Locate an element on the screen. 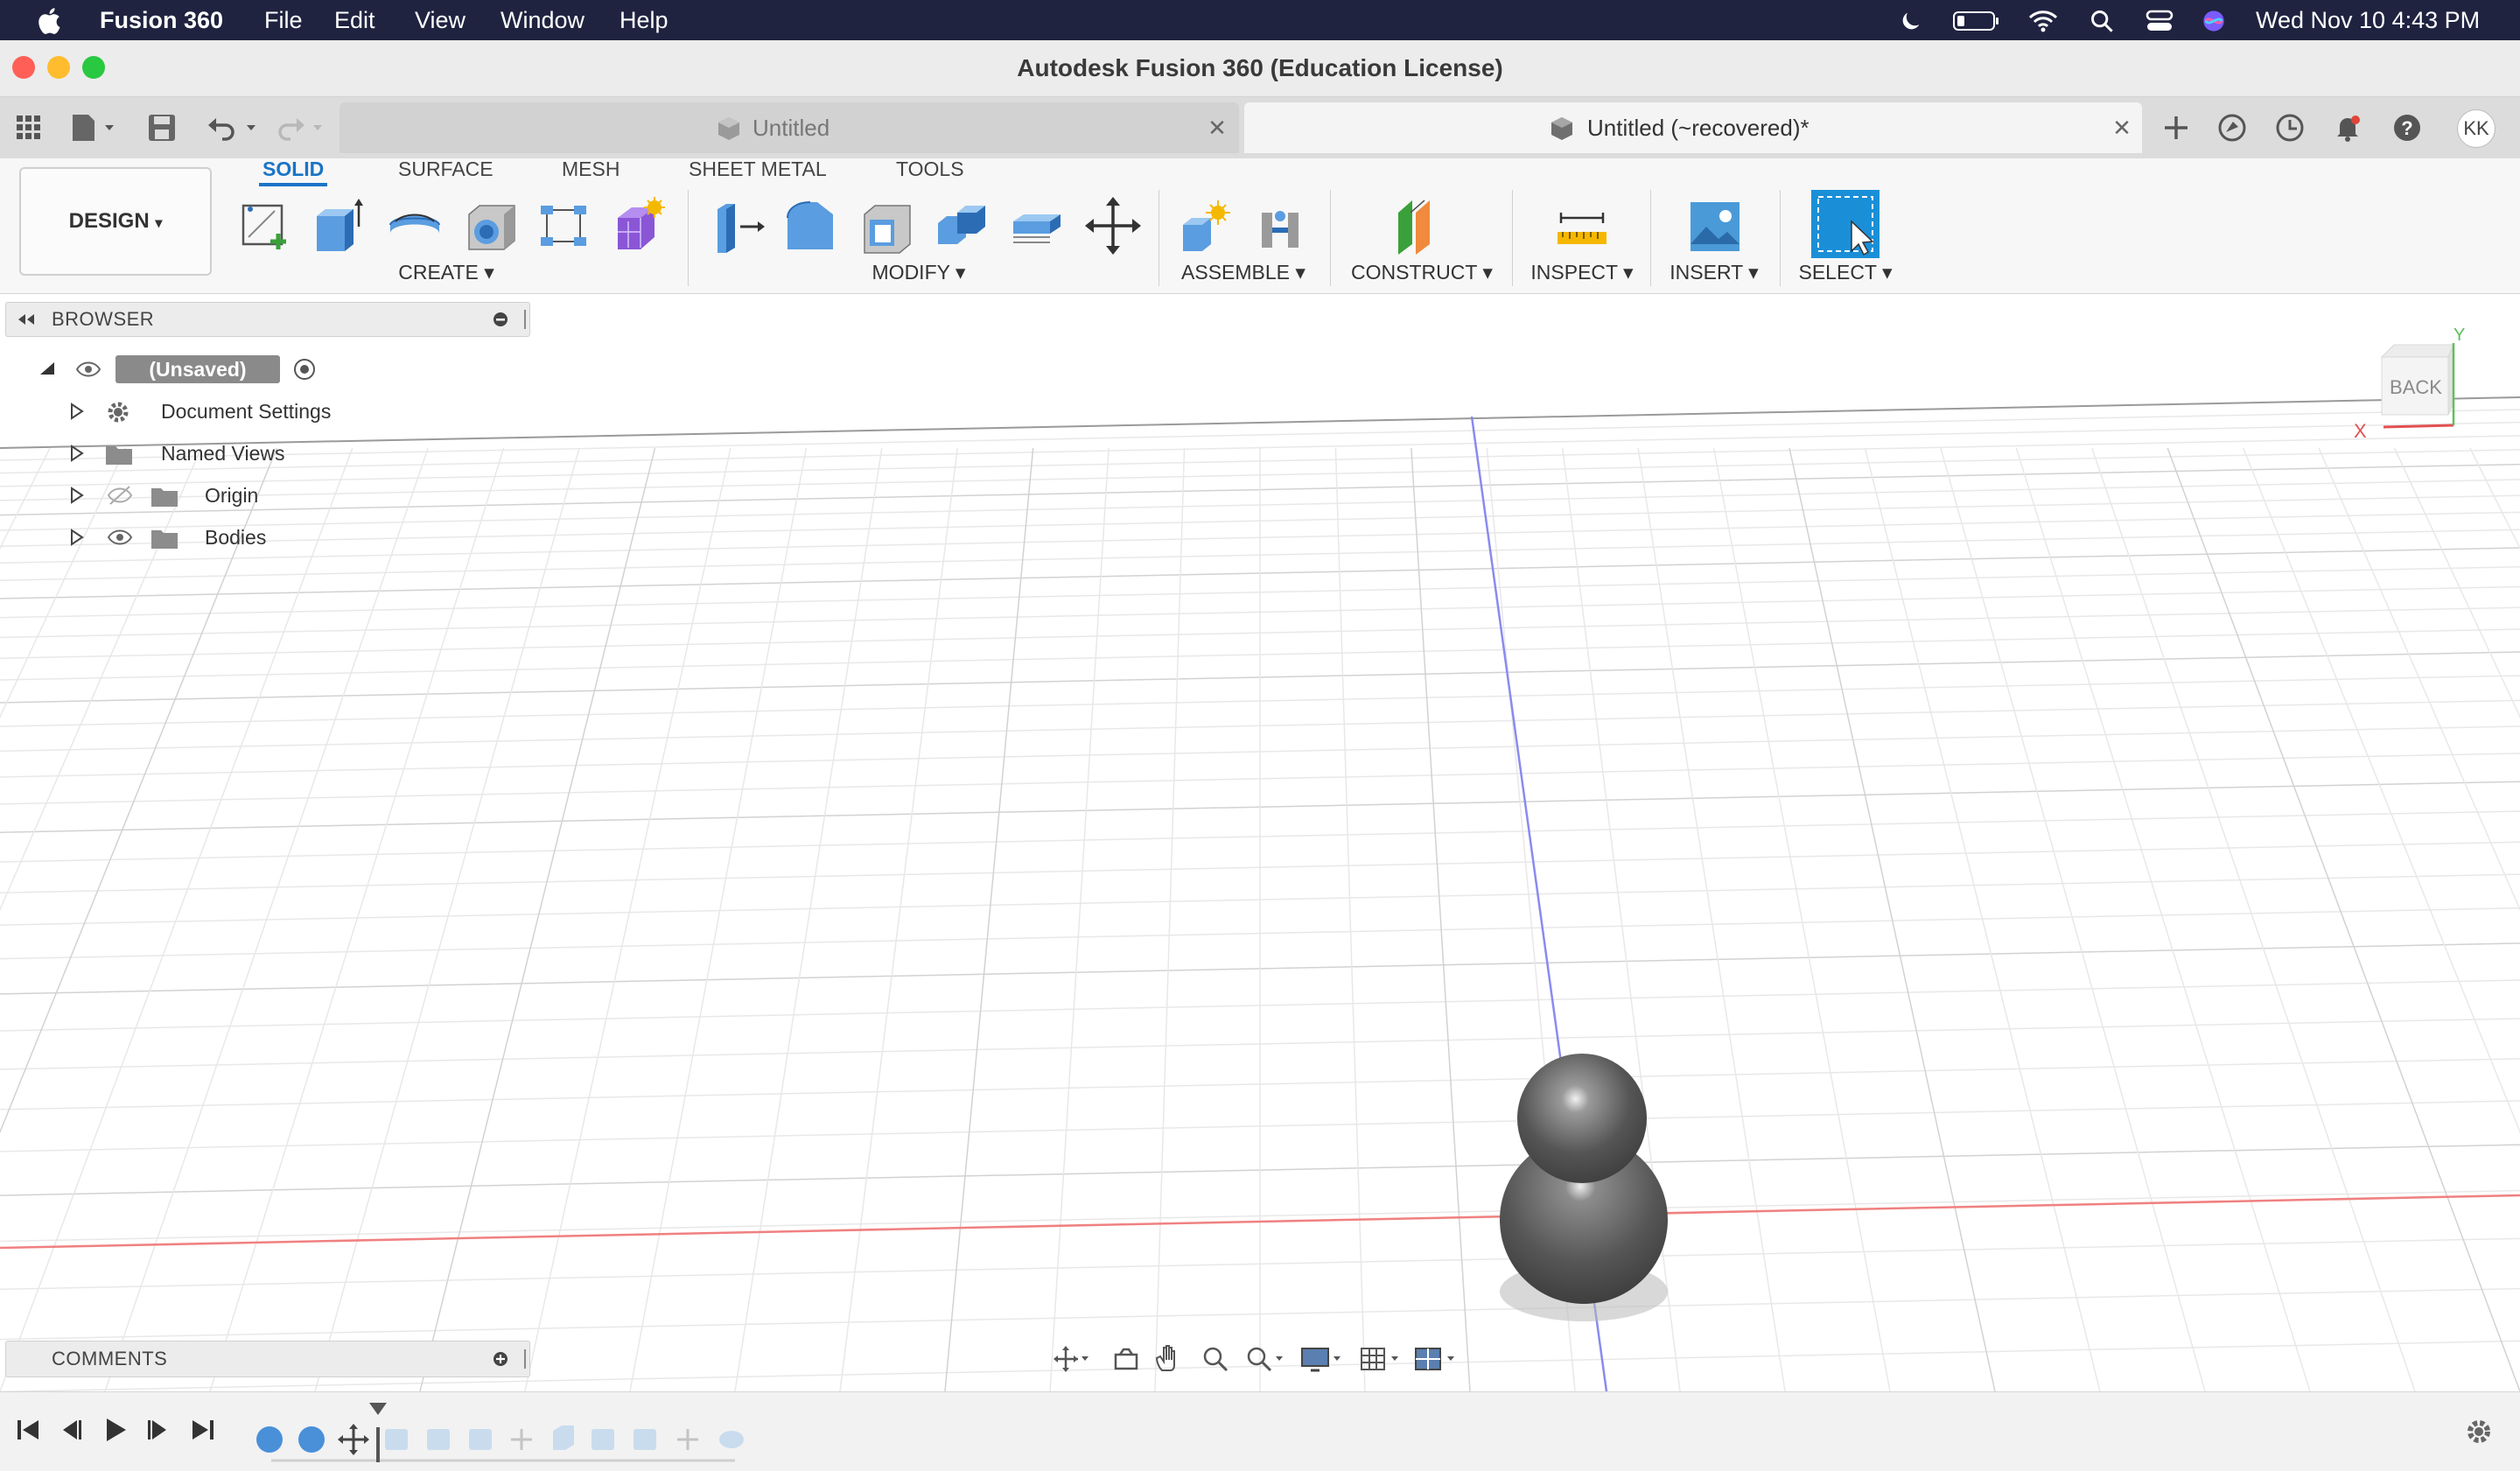  extrude-icon is located at coordinates (340, 226).